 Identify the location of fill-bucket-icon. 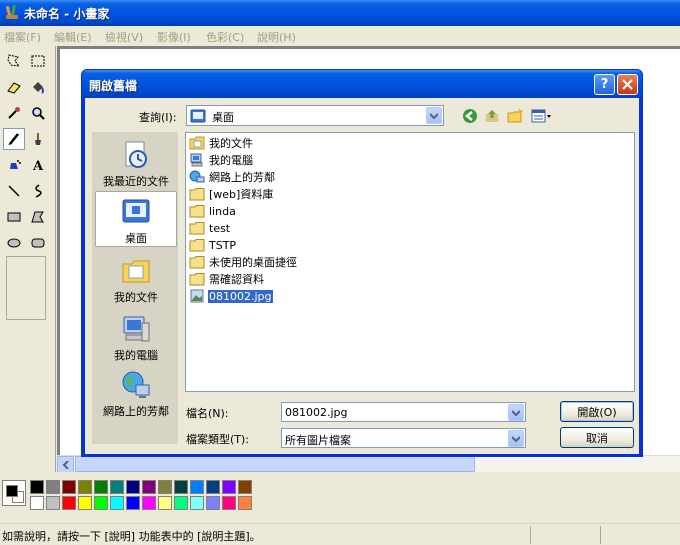
(38, 87).